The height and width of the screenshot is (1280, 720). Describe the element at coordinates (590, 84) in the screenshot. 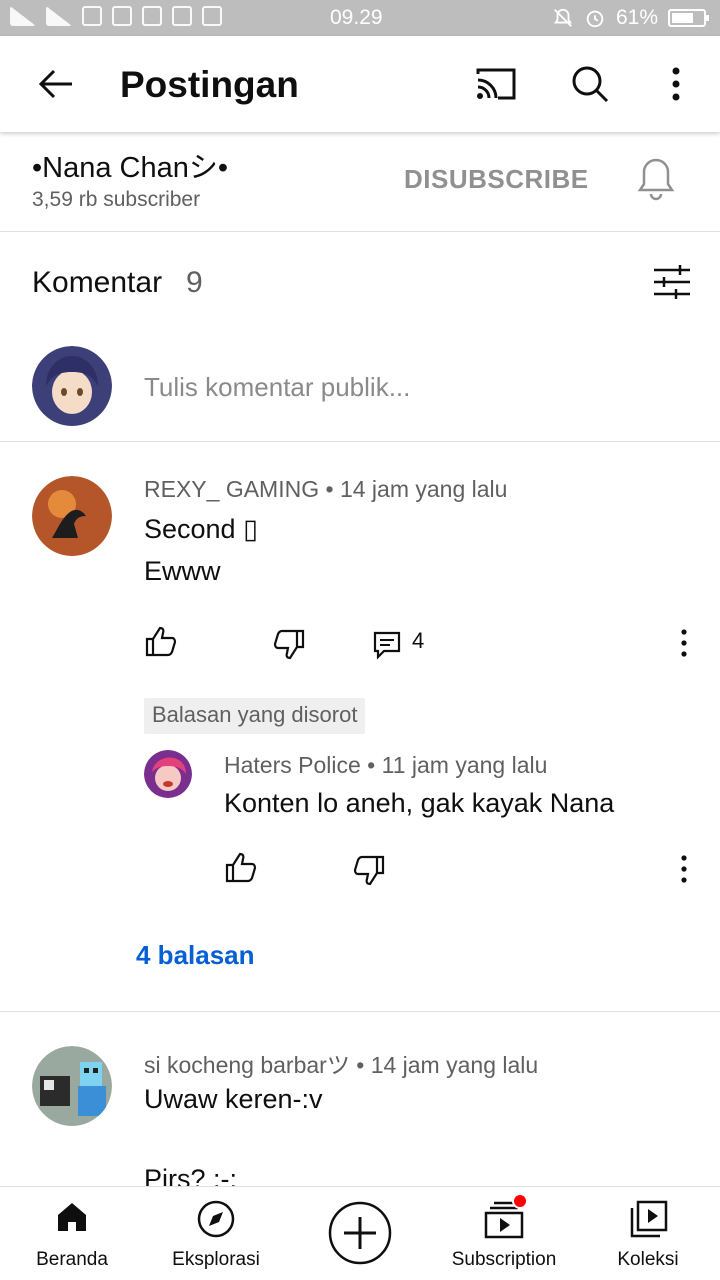

I see `search-icon` at that location.